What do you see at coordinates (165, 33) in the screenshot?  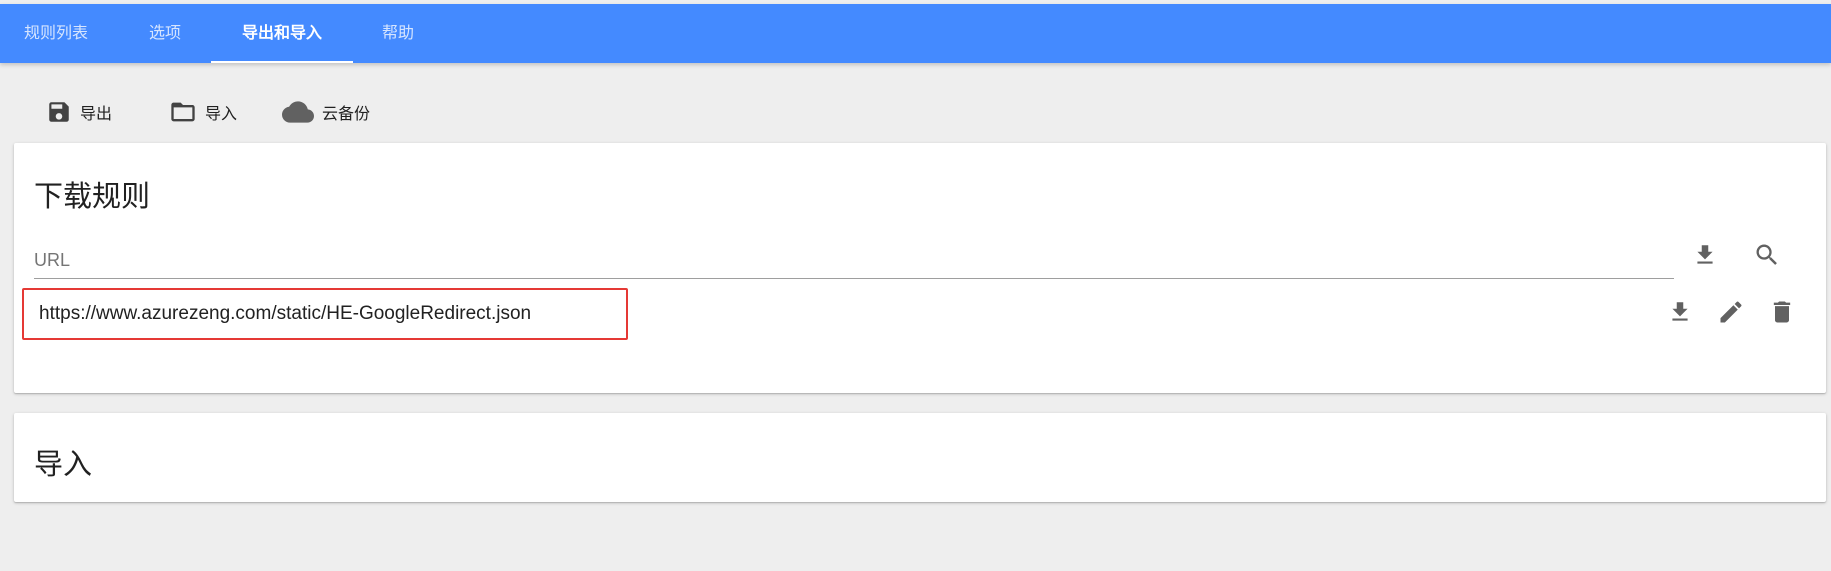 I see `tab-options: 选项` at bounding box center [165, 33].